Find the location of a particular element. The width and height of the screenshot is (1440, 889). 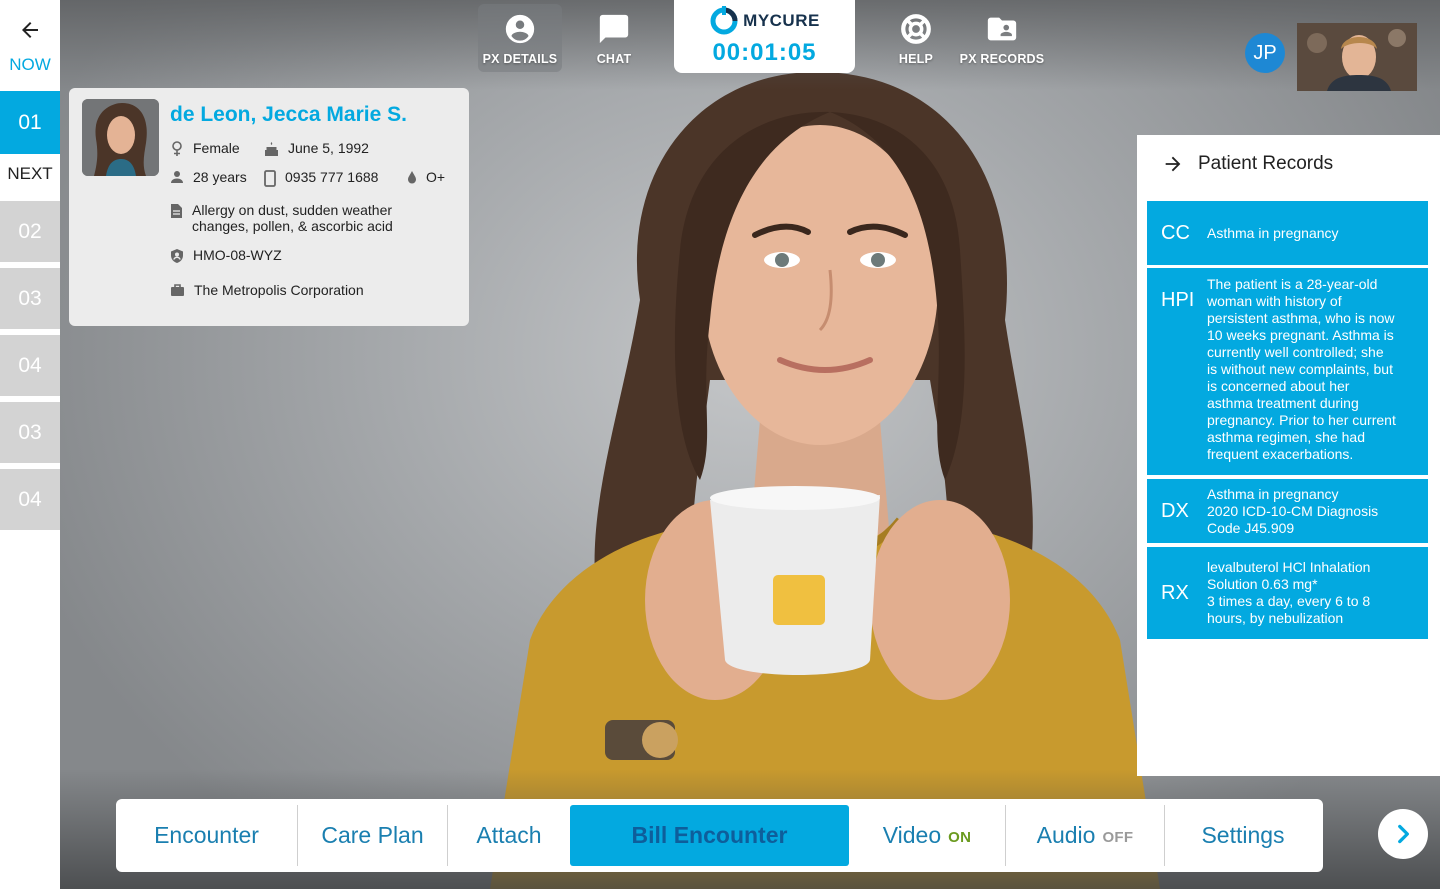

record-line: pregnancy. Prior to her current is located at coordinates (1301, 420).